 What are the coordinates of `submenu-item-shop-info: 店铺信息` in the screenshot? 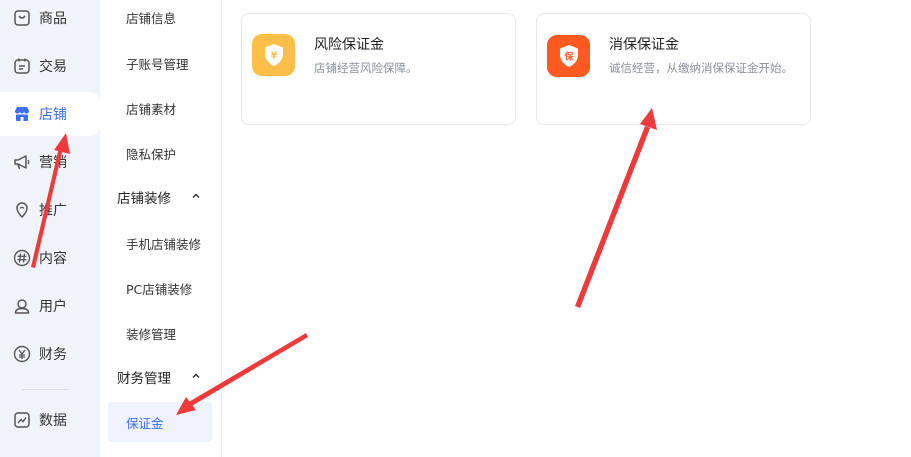 It's located at (160, 18).